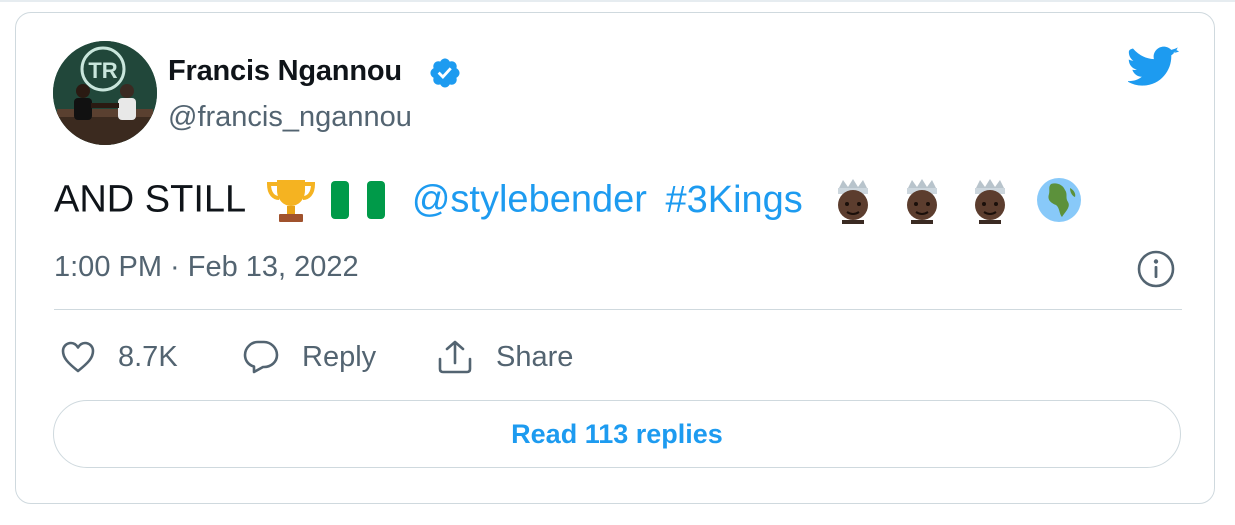  I want to click on reply-bubble-icon, so click(261, 357).